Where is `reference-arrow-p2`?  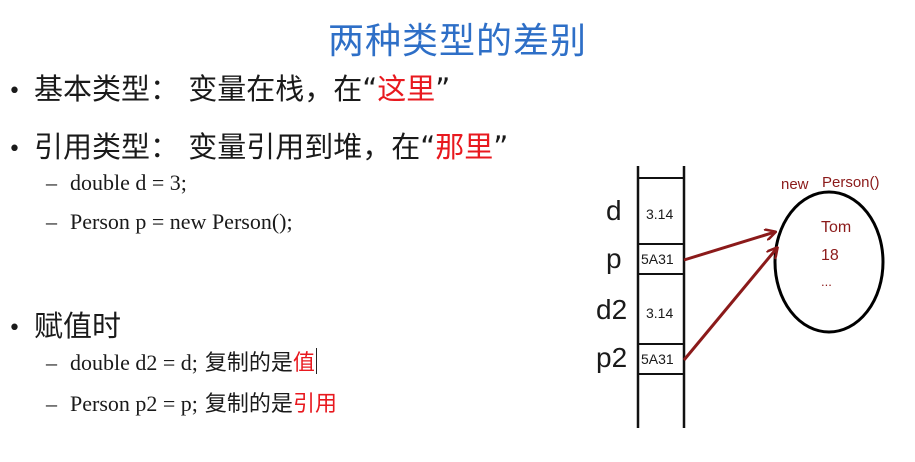
reference-arrow-p2 is located at coordinates (729, 304).